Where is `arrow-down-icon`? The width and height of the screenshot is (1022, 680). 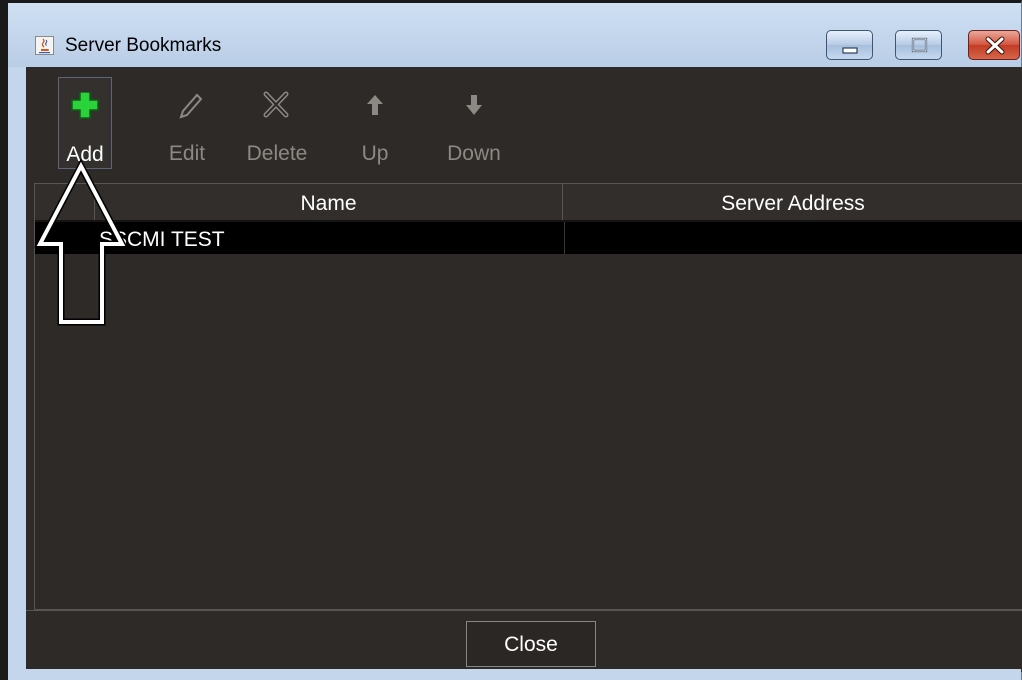 arrow-down-icon is located at coordinates (474, 105).